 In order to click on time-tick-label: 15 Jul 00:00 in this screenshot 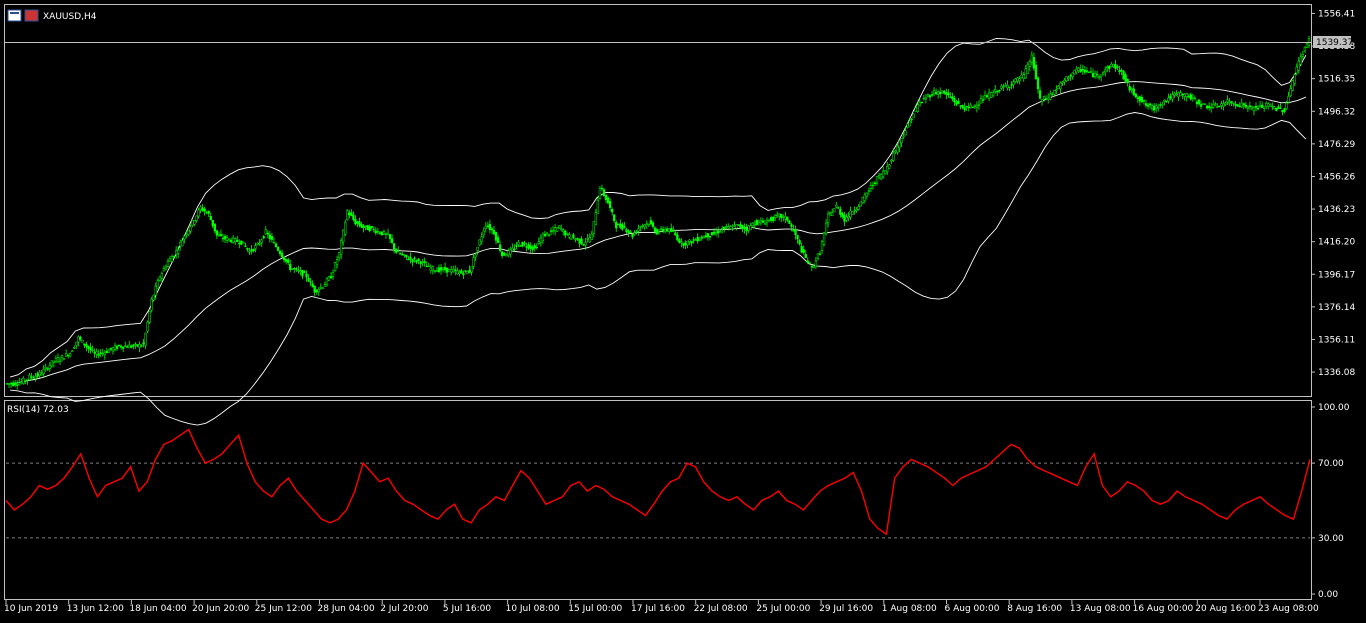, I will do `click(595, 609)`.